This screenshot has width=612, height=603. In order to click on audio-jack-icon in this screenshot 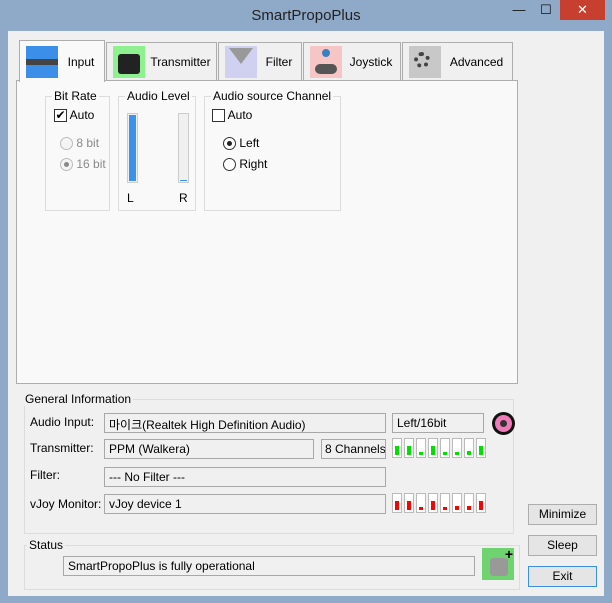, I will do `click(42, 61)`.